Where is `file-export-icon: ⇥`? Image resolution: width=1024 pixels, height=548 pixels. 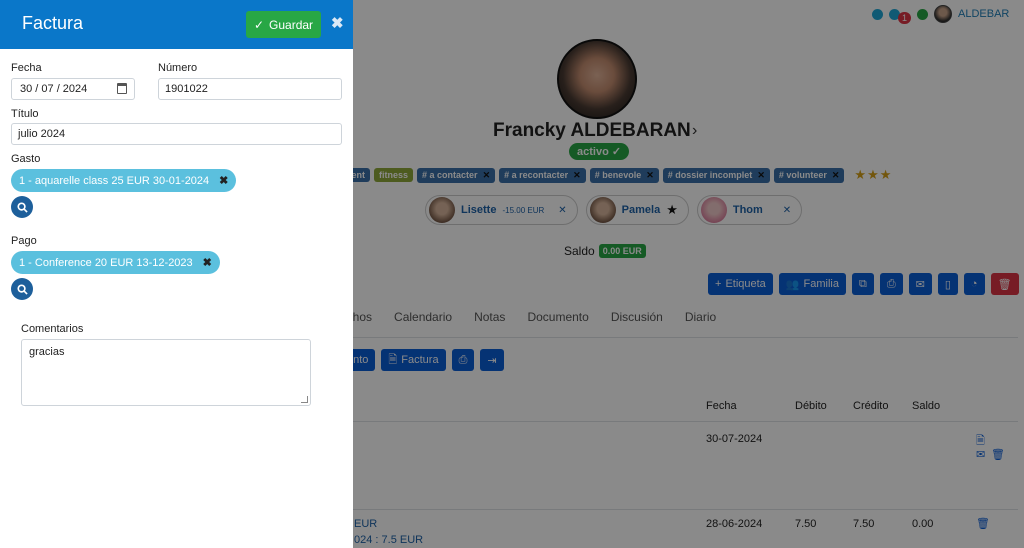 file-export-icon: ⇥ is located at coordinates (492, 360).